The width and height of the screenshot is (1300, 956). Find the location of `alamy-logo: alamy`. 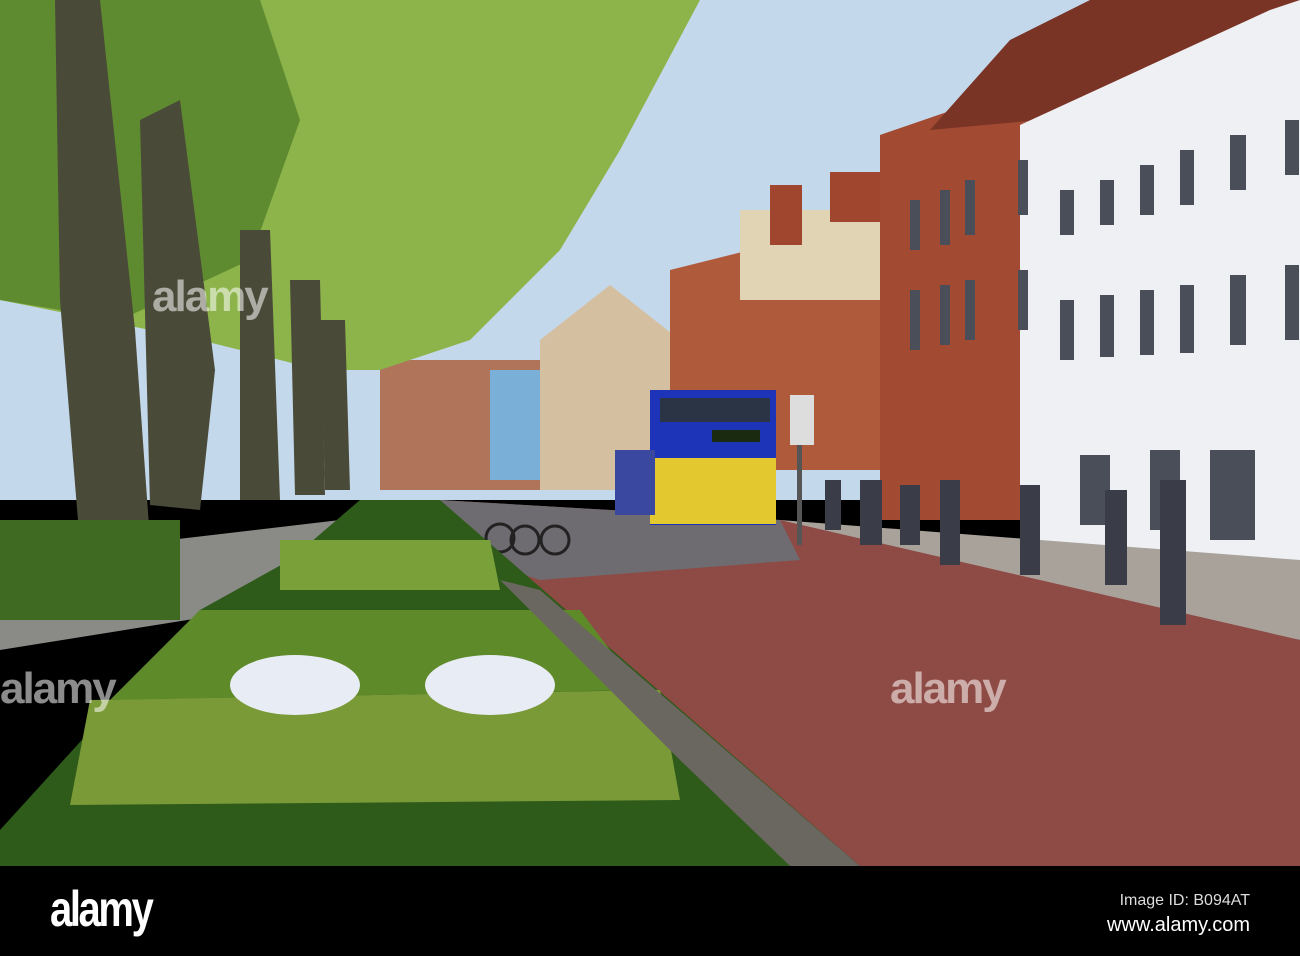

alamy-logo: alamy is located at coordinates (102, 909).